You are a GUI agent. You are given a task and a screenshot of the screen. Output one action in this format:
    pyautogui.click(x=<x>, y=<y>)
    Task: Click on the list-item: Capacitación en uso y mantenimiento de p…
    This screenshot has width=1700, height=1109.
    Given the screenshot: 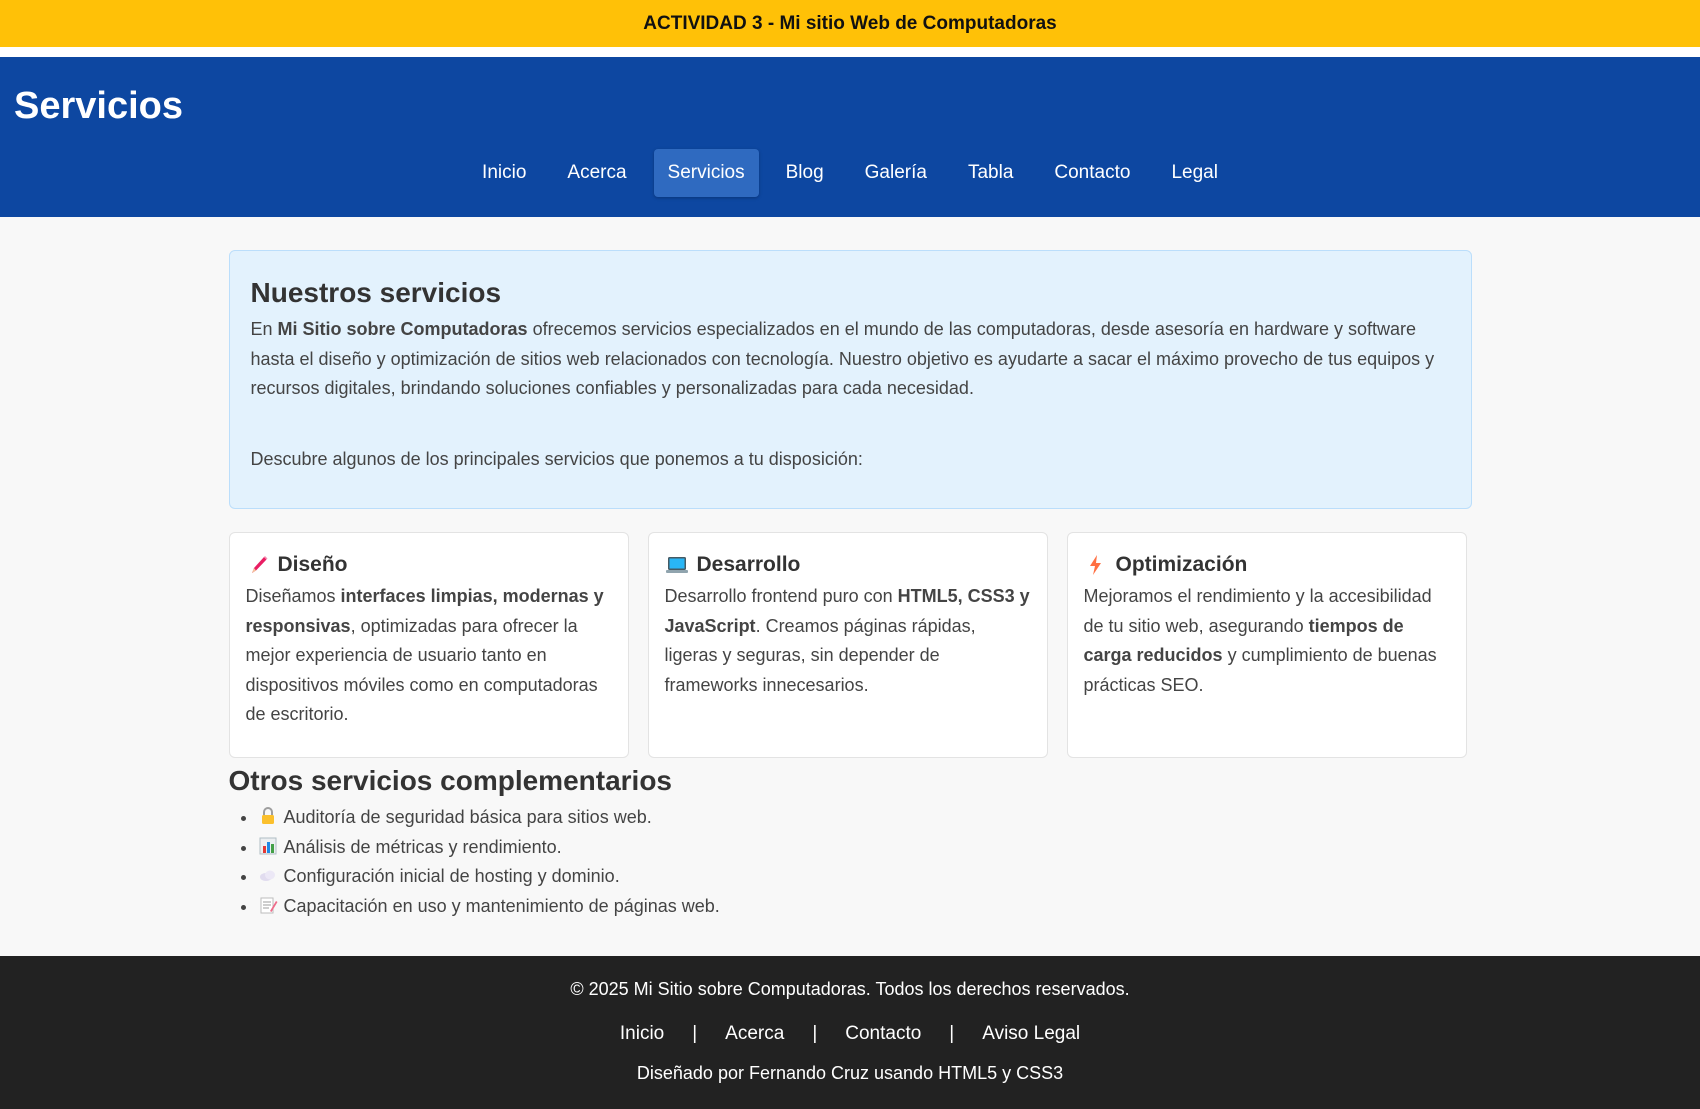 What is the action you would take?
    pyautogui.click(x=865, y=907)
    